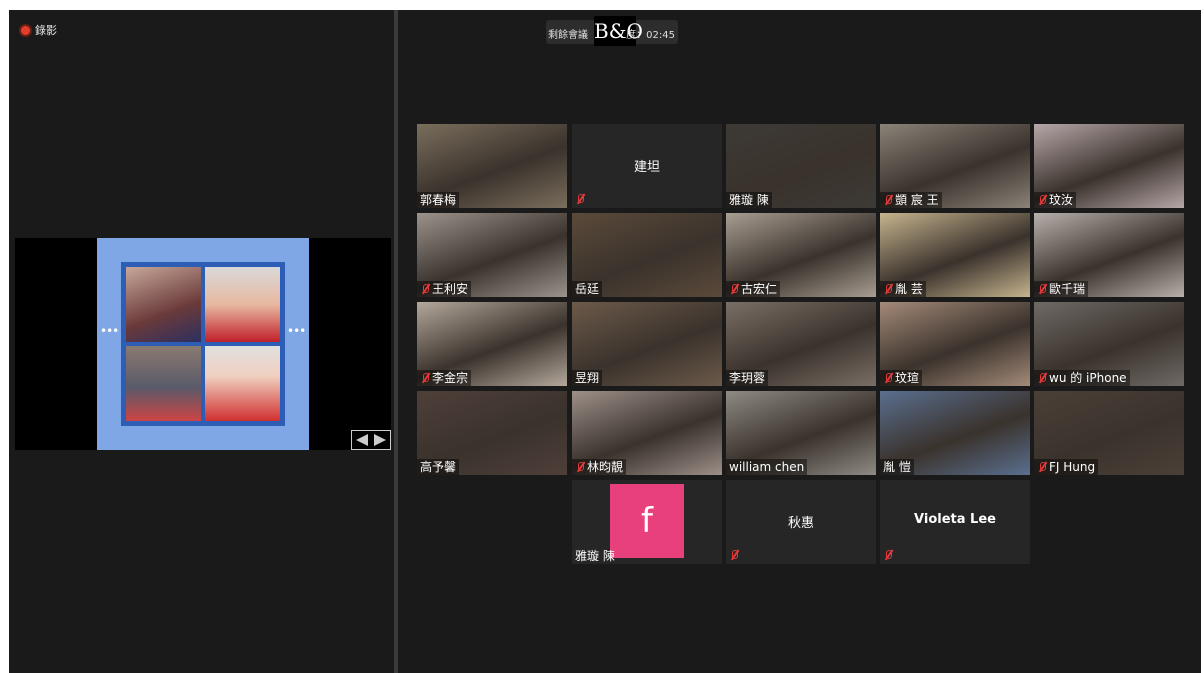 This screenshot has height=673, width=1204. What do you see at coordinates (909, 289) in the screenshot?
I see `participant-name: 胤 芸` at bounding box center [909, 289].